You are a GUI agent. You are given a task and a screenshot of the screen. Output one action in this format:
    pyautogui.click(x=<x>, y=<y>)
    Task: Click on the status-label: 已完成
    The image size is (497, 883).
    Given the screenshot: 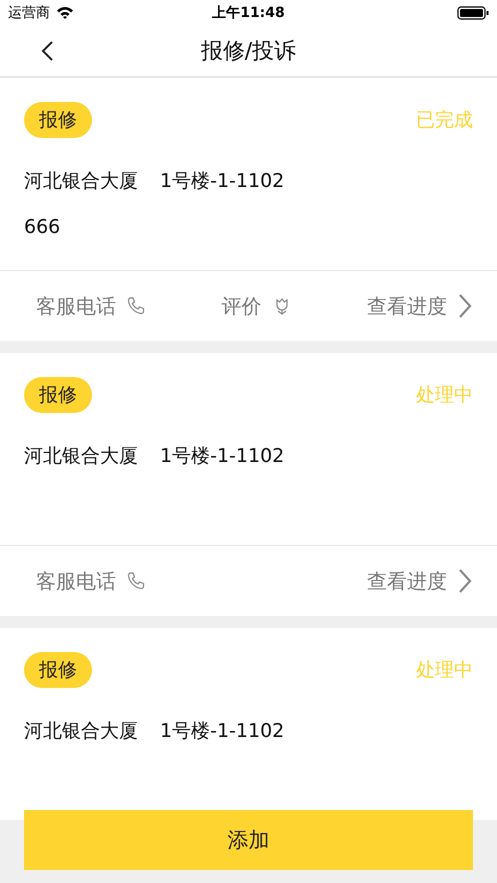 What is the action you would take?
    pyautogui.click(x=444, y=120)
    